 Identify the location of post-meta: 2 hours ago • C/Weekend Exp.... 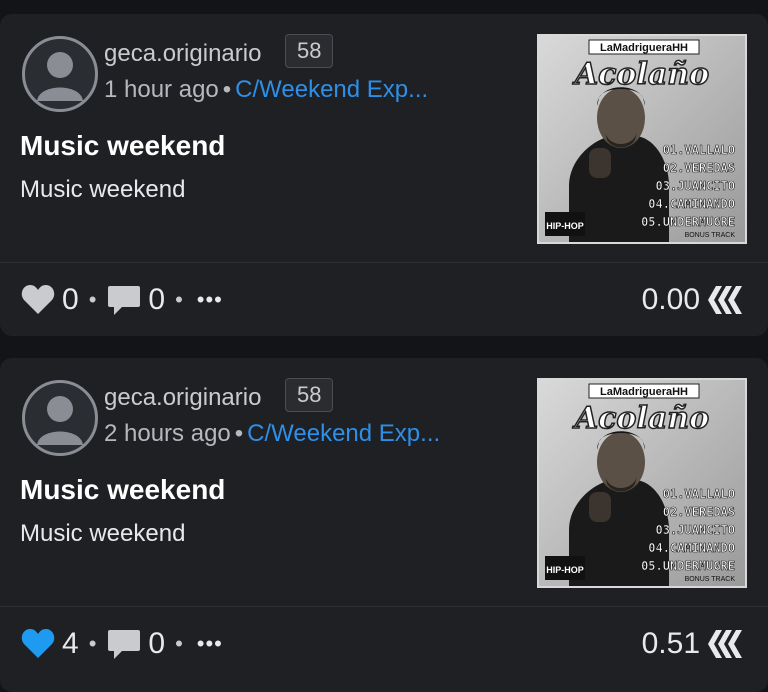
(272, 434).